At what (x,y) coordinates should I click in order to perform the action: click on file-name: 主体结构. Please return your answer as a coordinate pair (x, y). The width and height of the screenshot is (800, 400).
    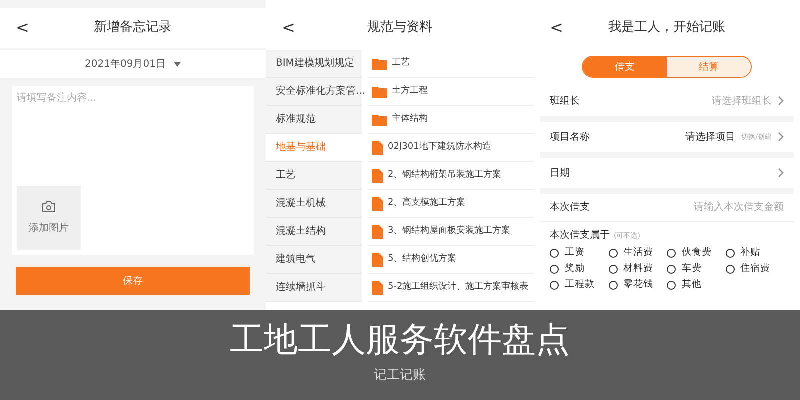
    Looking at the image, I should click on (410, 119).